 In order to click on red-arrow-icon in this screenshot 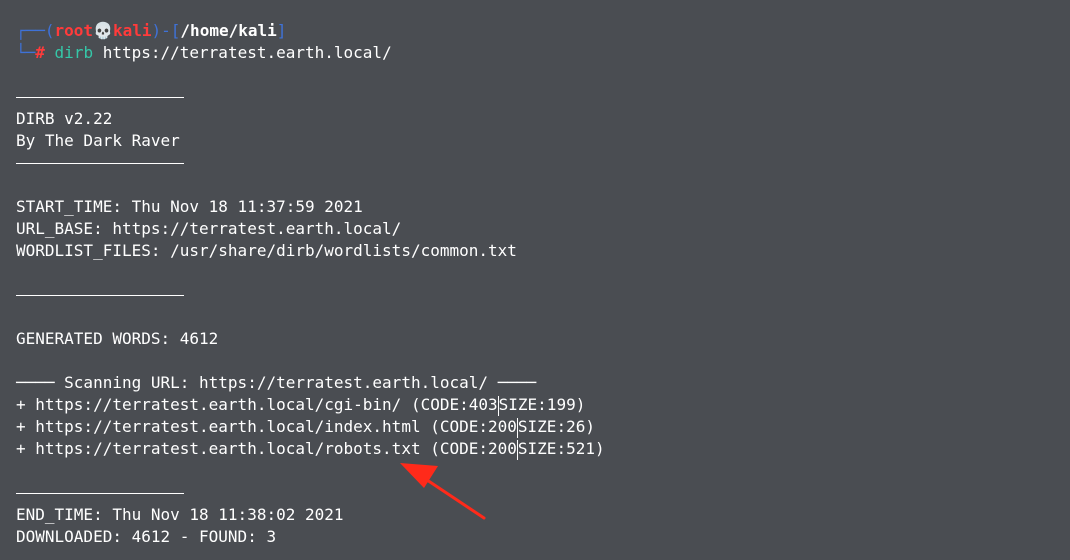, I will do `click(443, 491)`.